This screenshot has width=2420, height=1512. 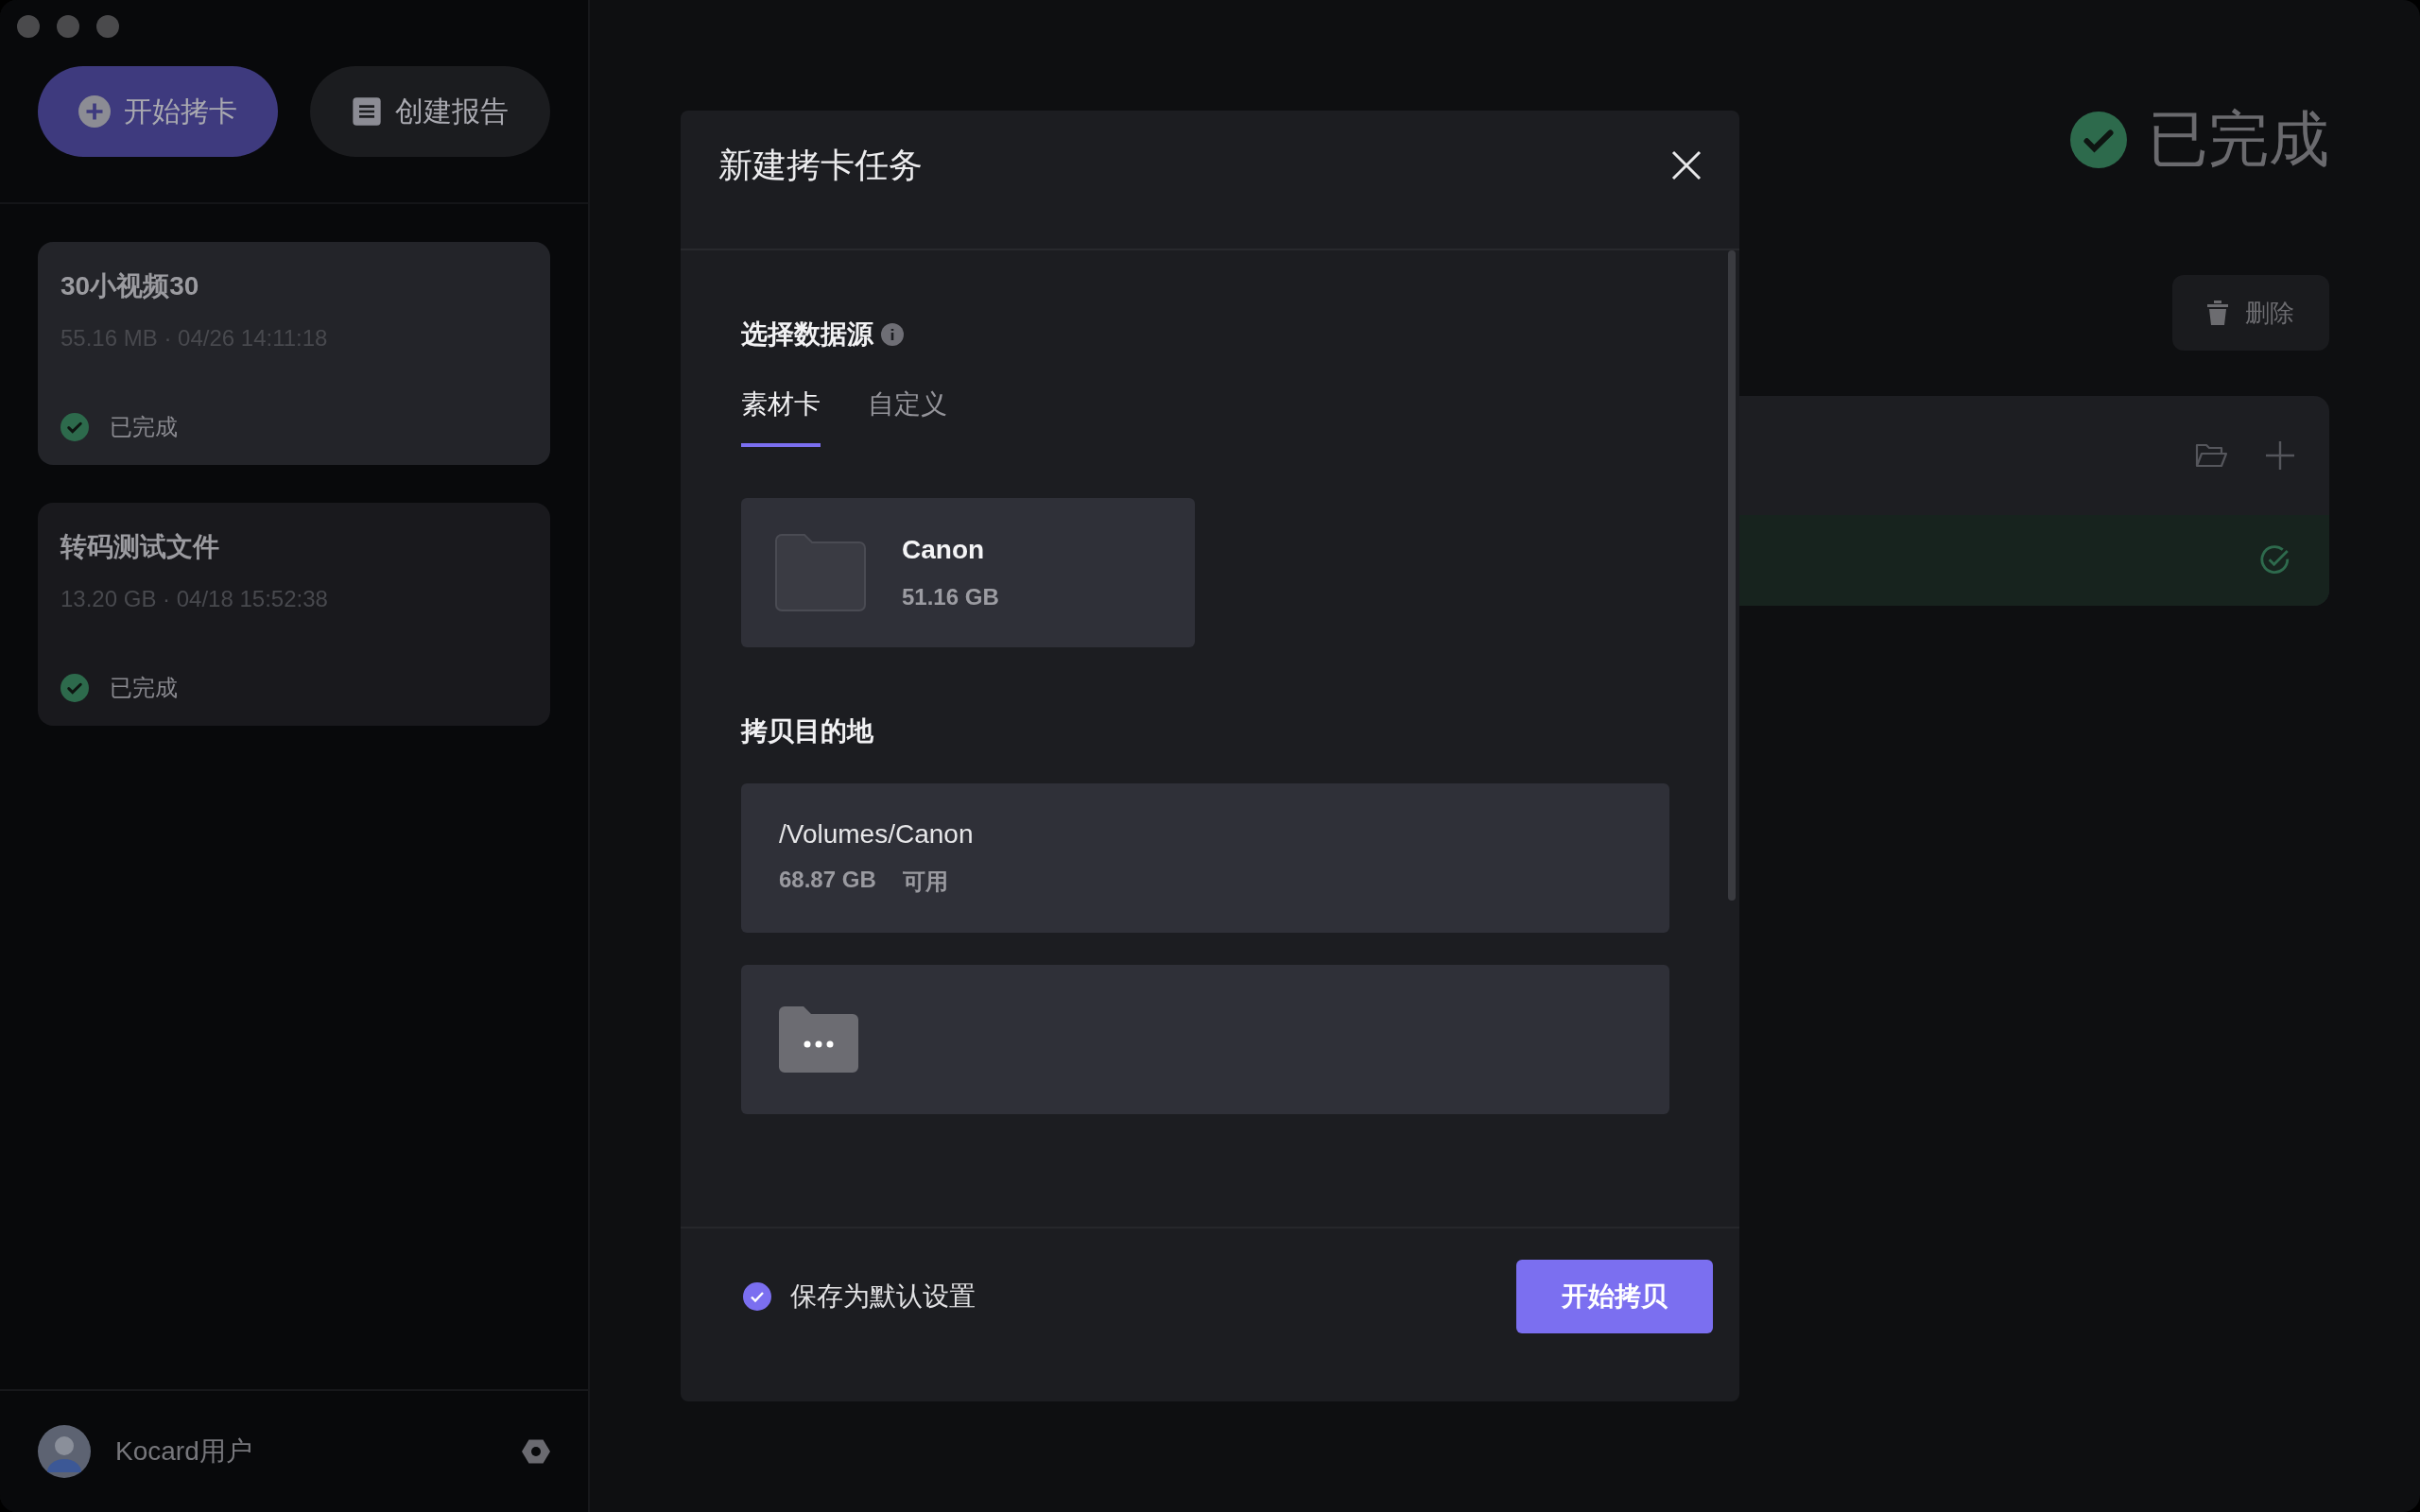 I want to click on start-copy-button: 开始拷卡, so click(x=158, y=111).